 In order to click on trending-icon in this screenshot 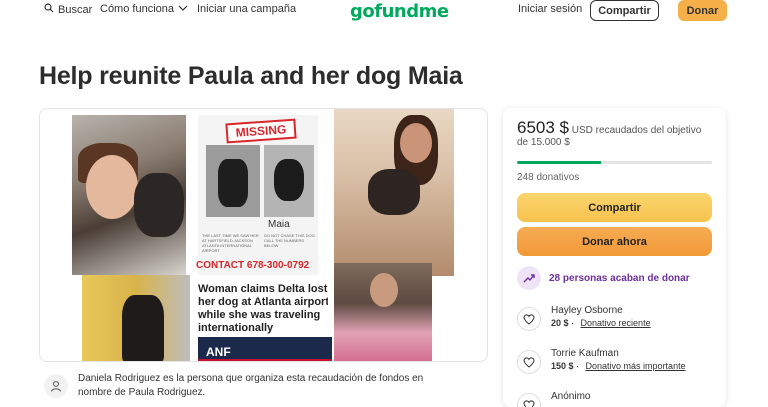, I will do `click(529, 278)`.